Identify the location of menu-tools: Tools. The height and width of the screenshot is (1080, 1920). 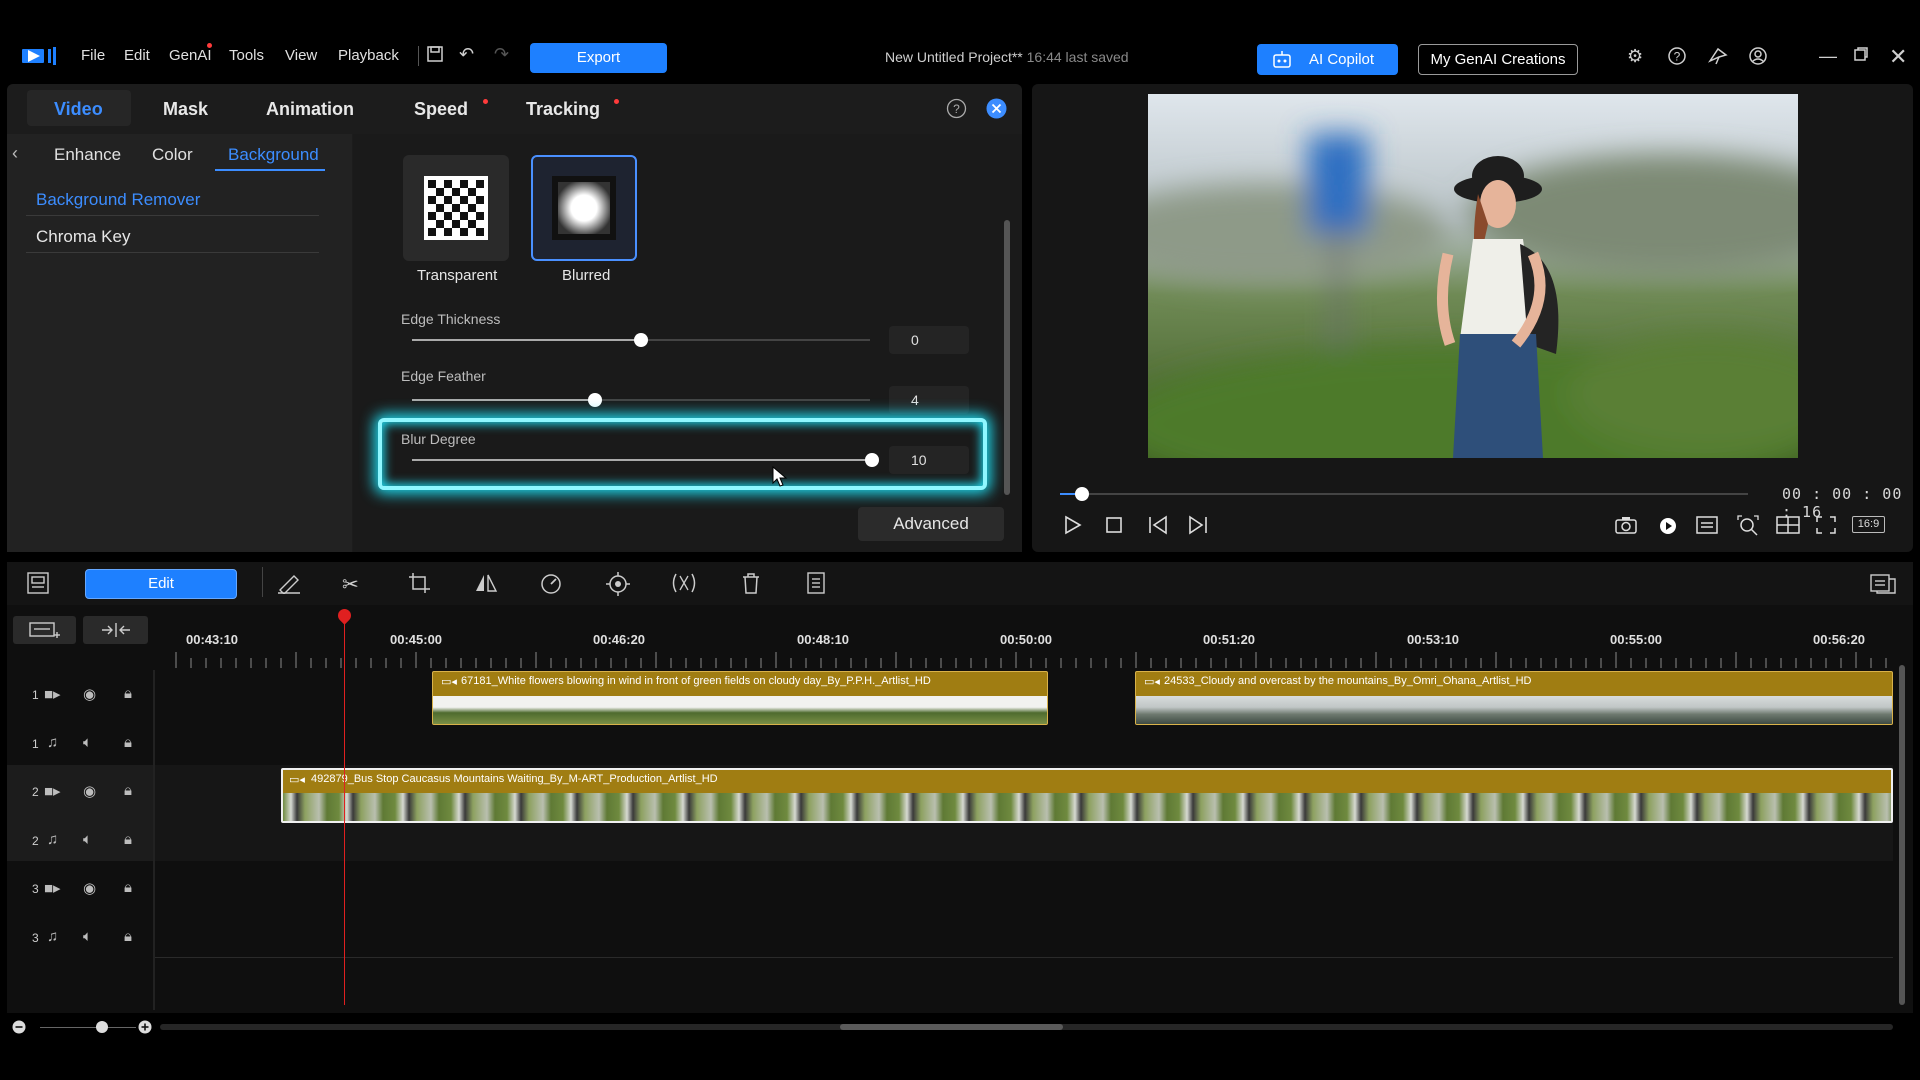
(246, 55).